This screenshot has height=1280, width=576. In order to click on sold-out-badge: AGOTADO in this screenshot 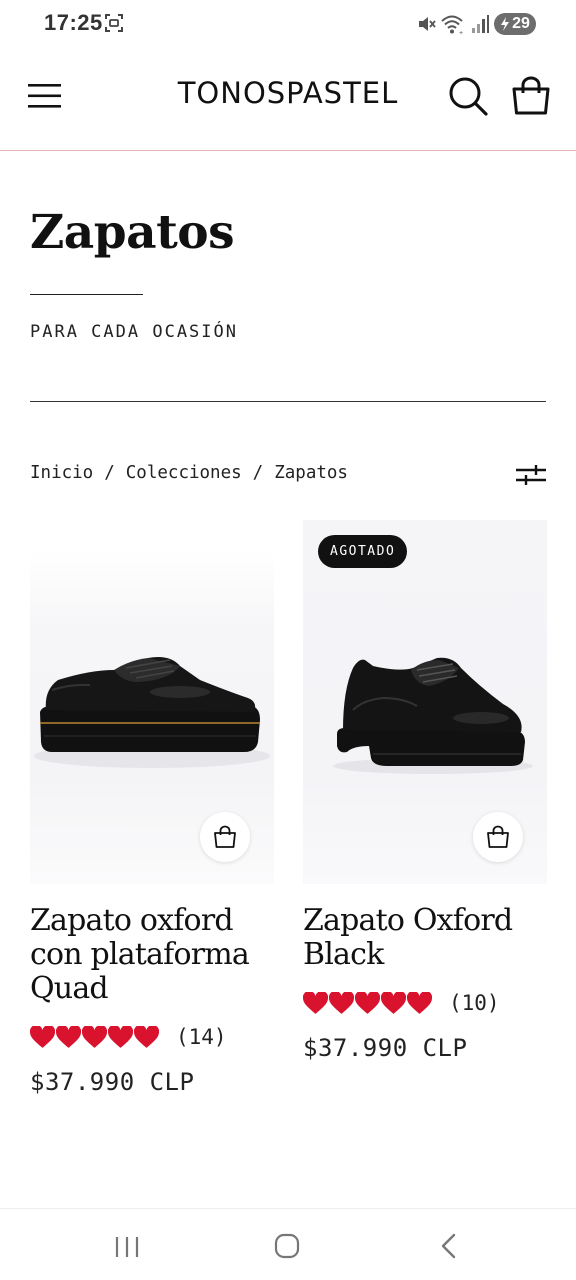, I will do `click(363, 551)`.